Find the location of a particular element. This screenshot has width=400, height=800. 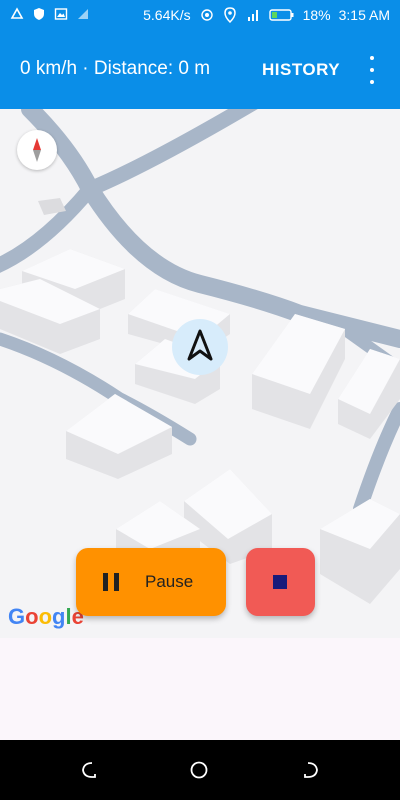

cell-signal-icon is located at coordinates (252, 15).